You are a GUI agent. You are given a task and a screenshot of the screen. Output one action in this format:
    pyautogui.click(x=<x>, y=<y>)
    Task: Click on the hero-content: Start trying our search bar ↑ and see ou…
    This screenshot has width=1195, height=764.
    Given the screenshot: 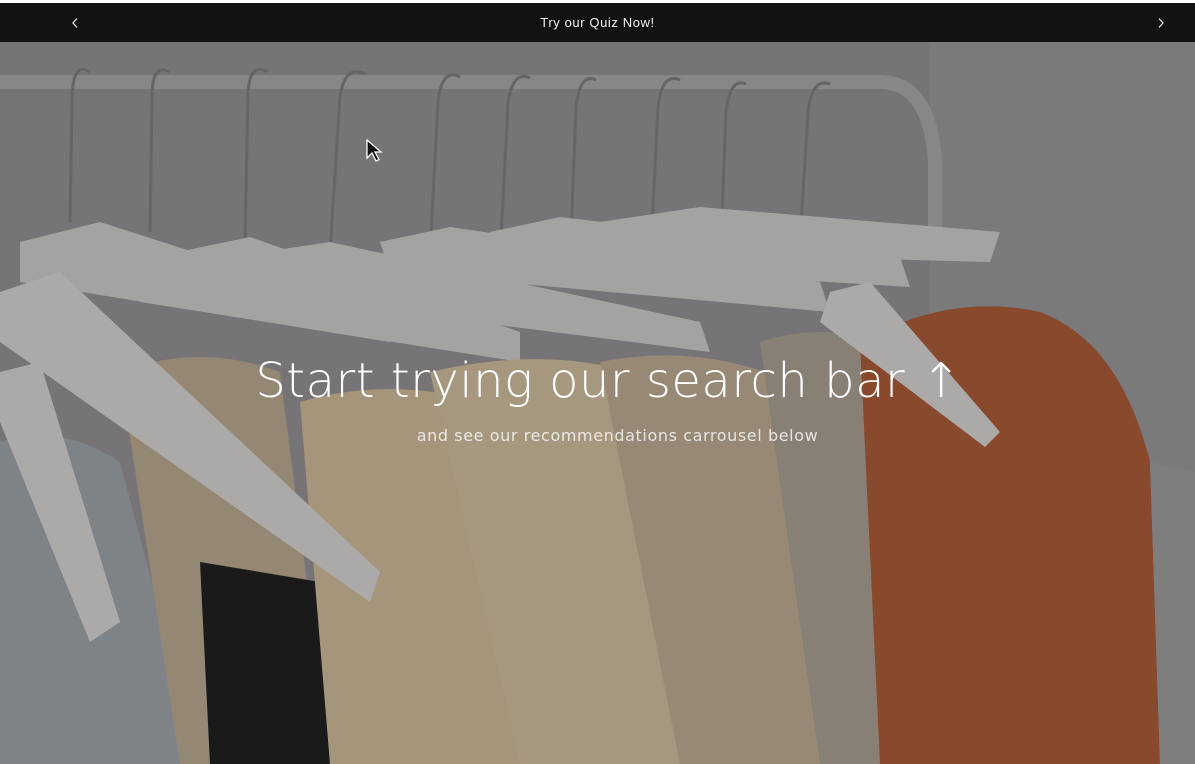 What is the action you would take?
    pyautogui.click(x=597, y=397)
    